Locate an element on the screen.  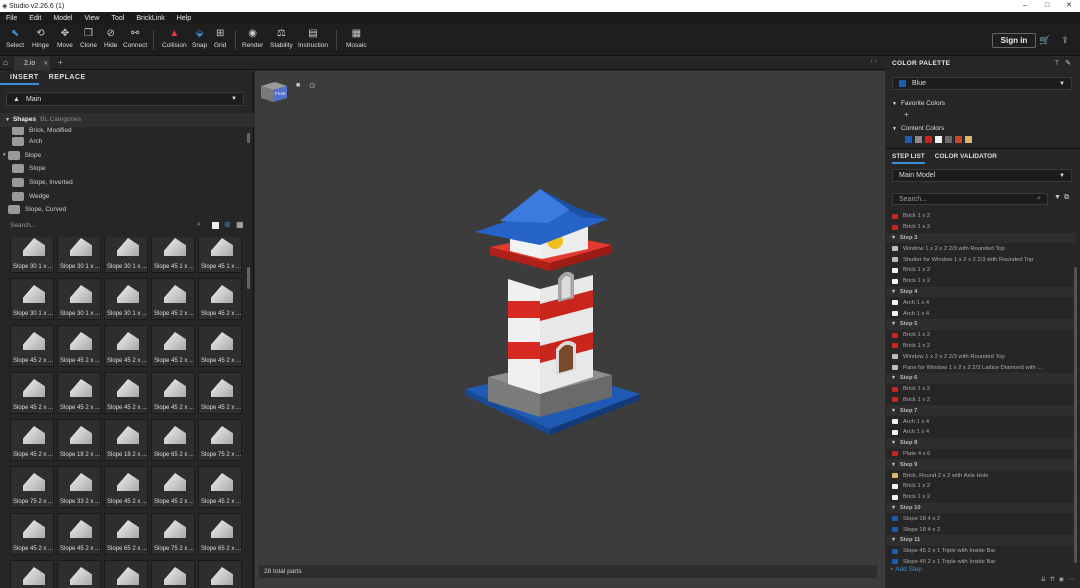
step-header: ▾ Step 9 is located at coordinates (981, 465).